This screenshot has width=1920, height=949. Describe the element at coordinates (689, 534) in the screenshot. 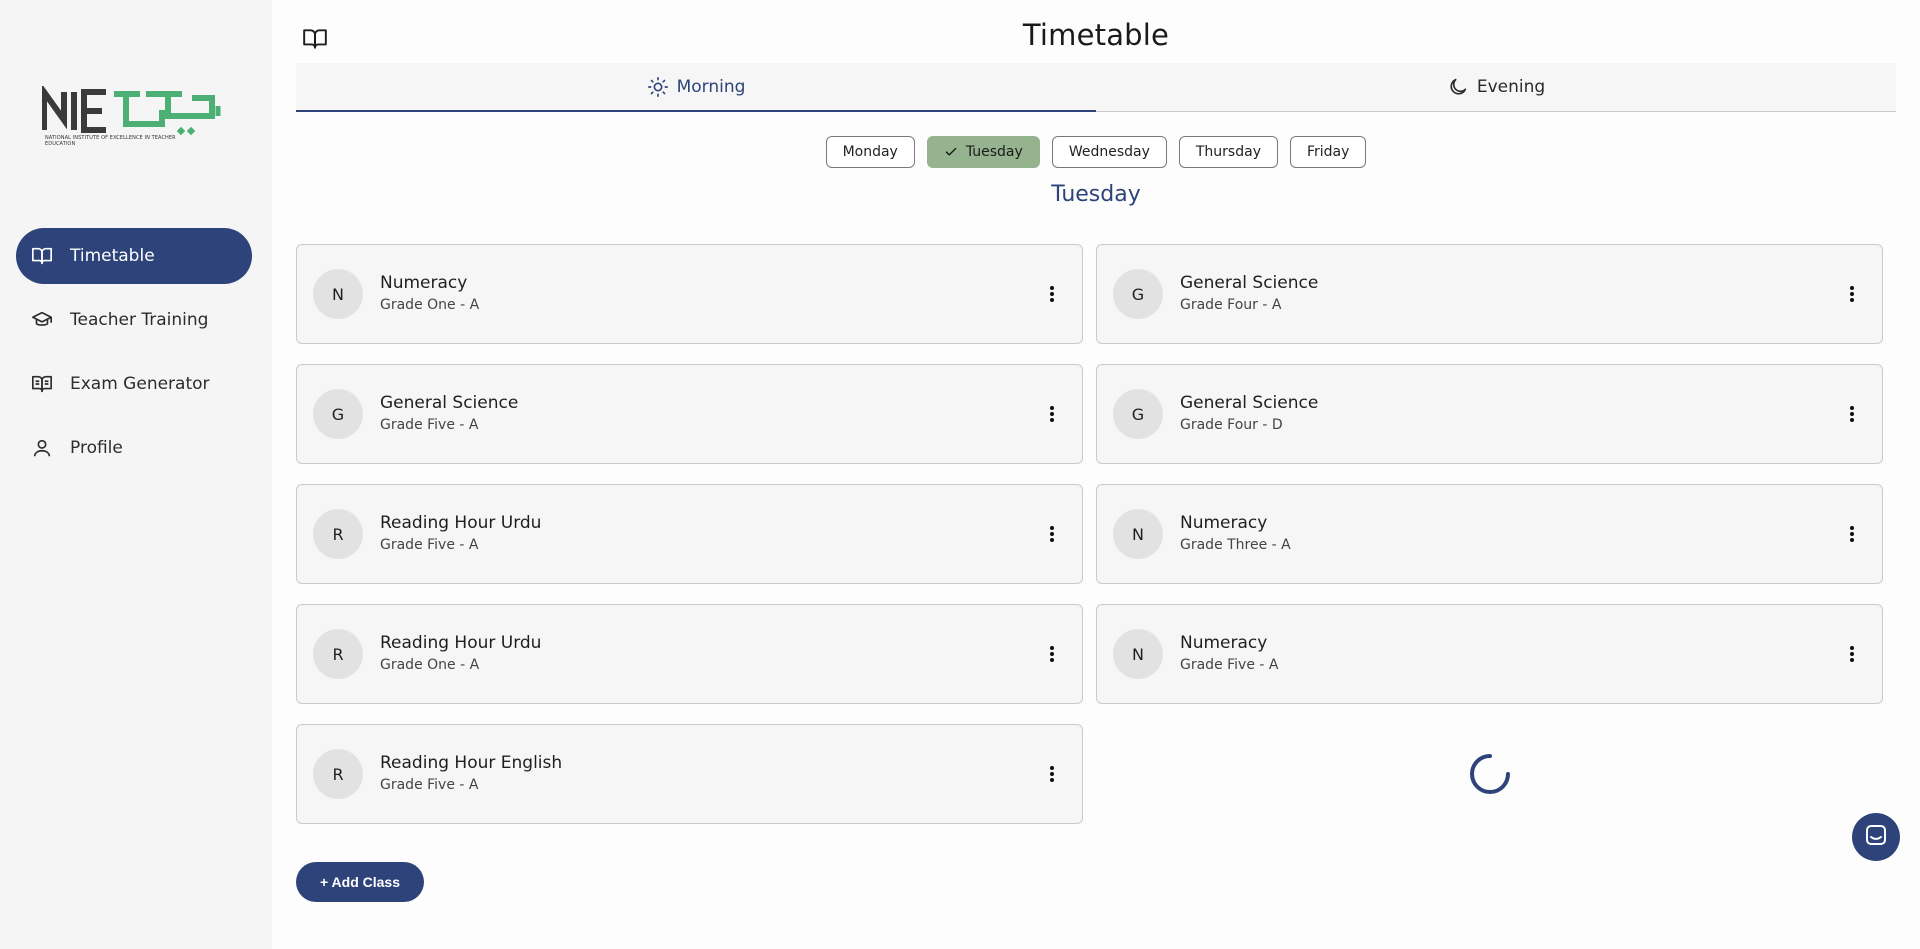

I see `class-card: R Reading Hour Urdu Grade Five - A` at that location.